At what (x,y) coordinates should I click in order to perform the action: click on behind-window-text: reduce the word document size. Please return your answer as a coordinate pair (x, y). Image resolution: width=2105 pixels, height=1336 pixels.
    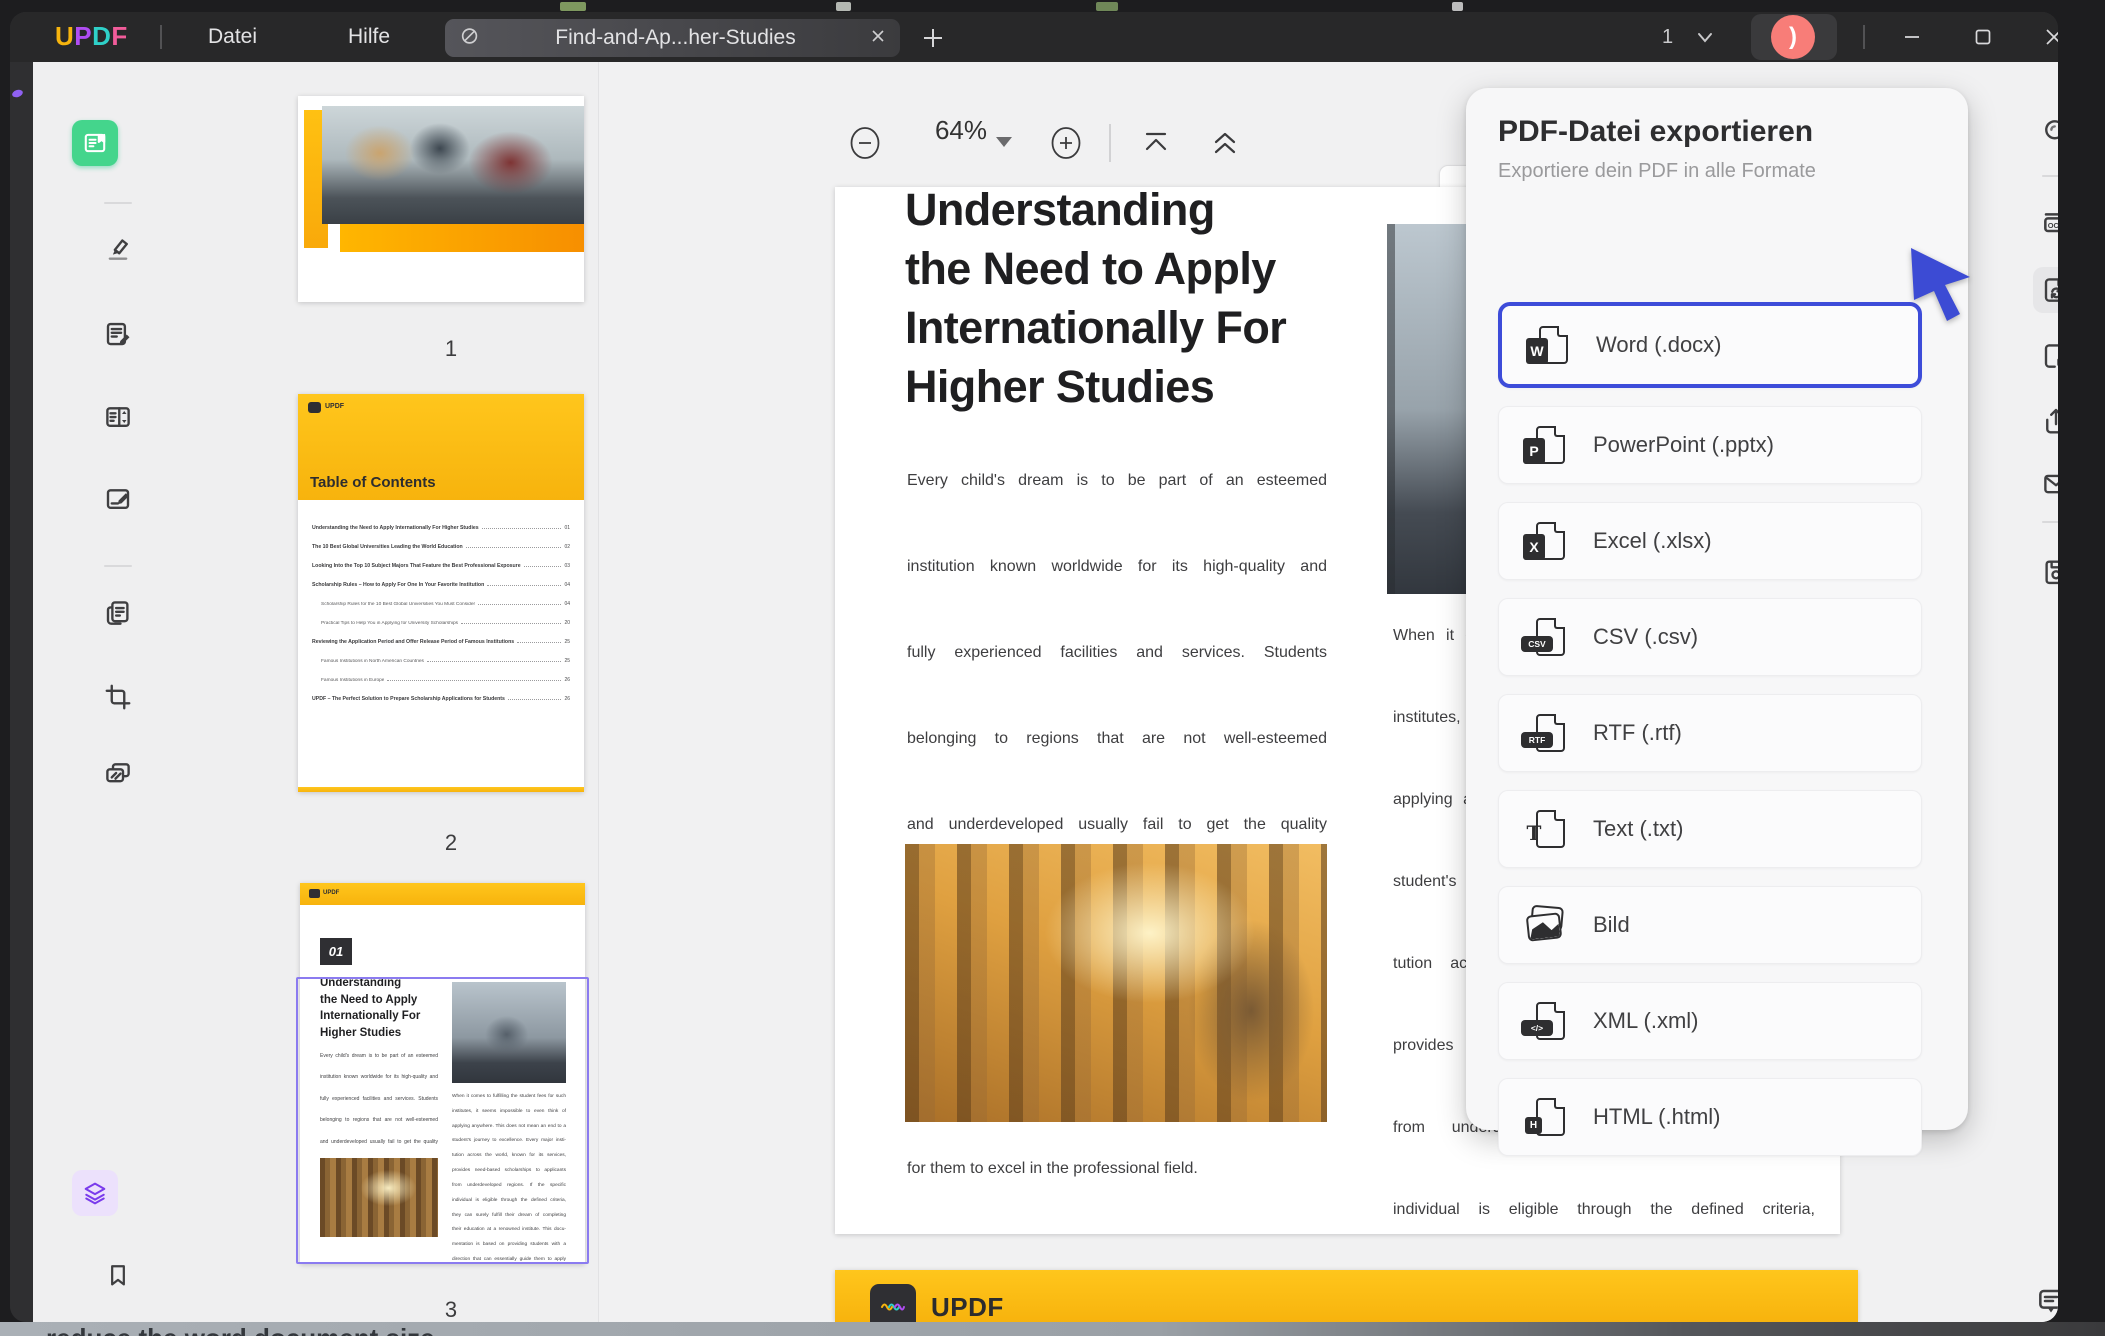
    Looking at the image, I should click on (240, 1329).